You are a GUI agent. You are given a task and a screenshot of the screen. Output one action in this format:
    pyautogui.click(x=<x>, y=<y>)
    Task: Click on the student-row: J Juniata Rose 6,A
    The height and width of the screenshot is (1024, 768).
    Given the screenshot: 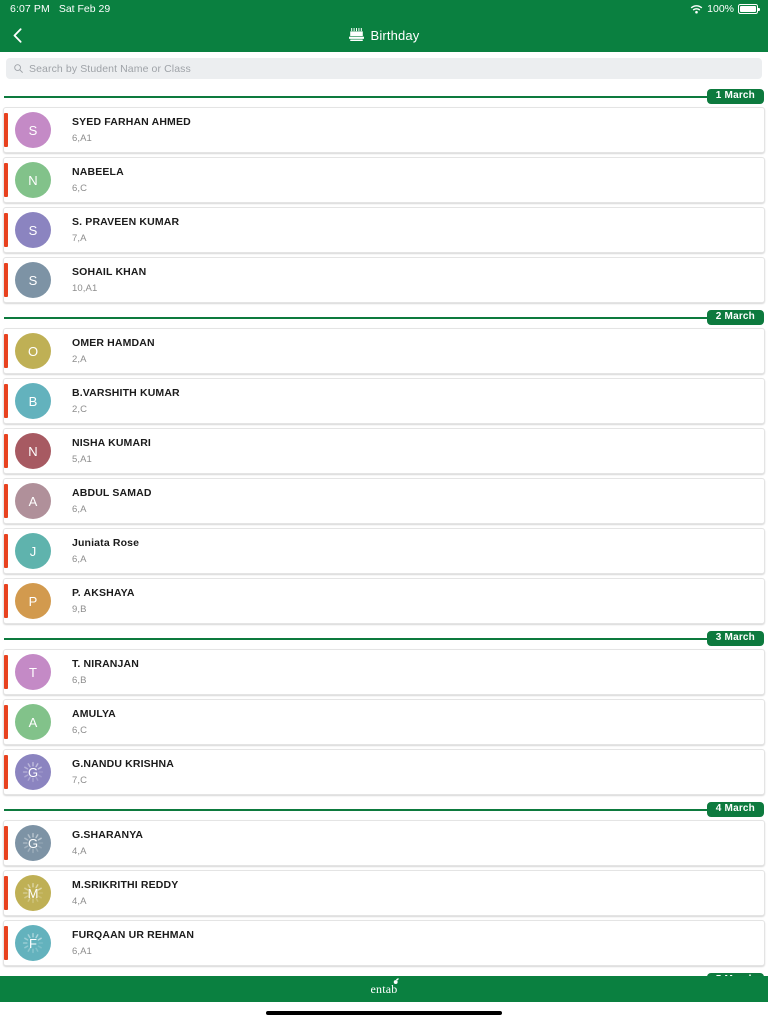 What is the action you would take?
    pyautogui.click(x=384, y=551)
    